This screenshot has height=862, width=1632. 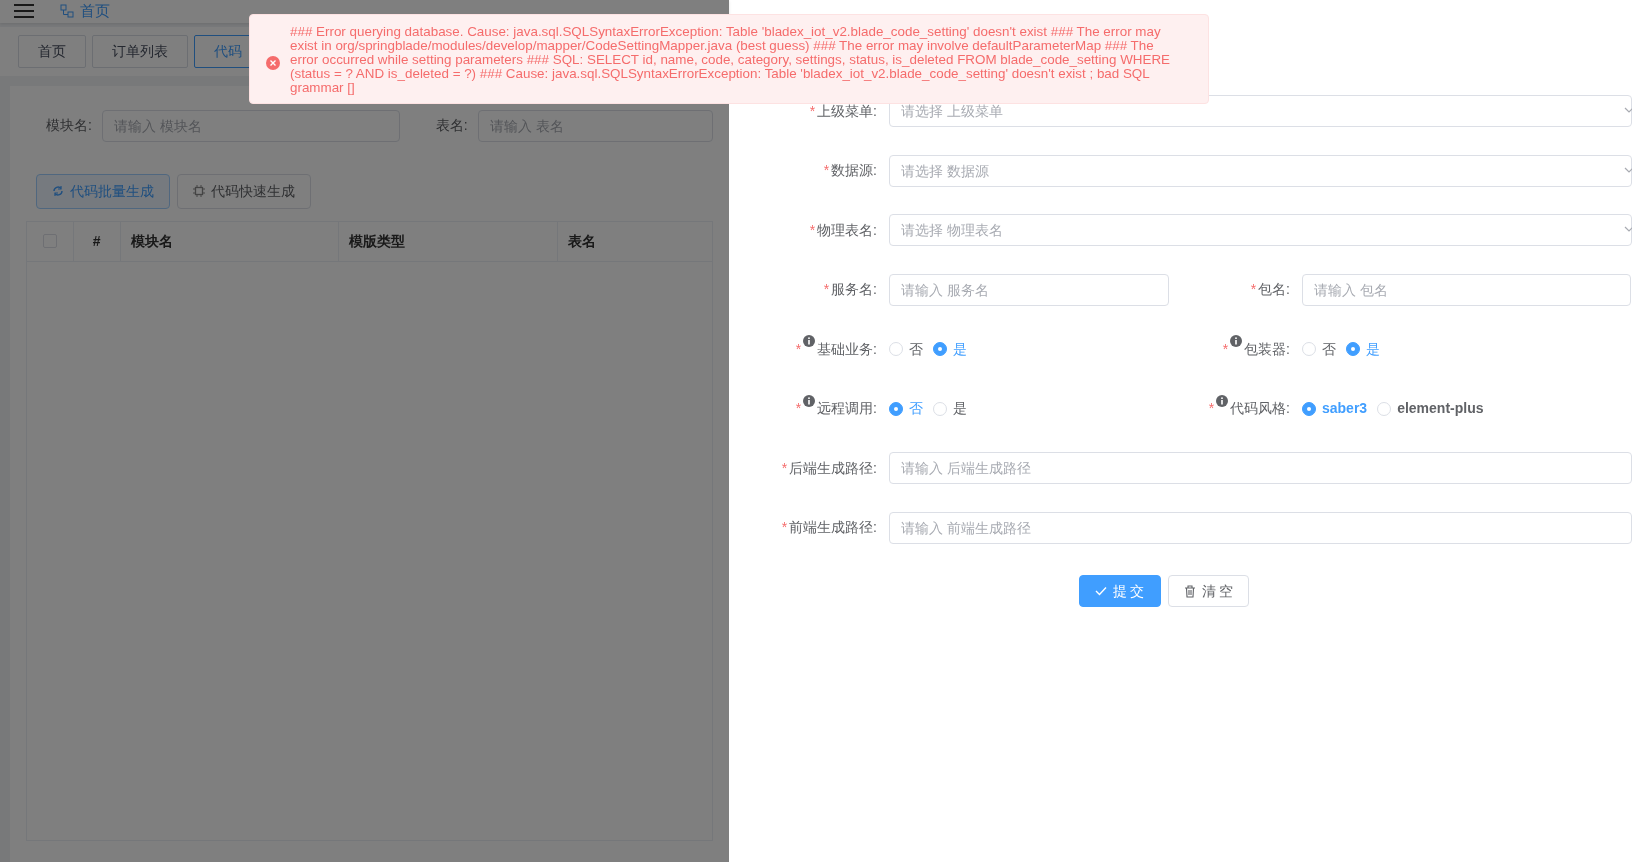 What do you see at coordinates (244, 191) in the screenshot?
I see `action-button: 代码快速生成` at bounding box center [244, 191].